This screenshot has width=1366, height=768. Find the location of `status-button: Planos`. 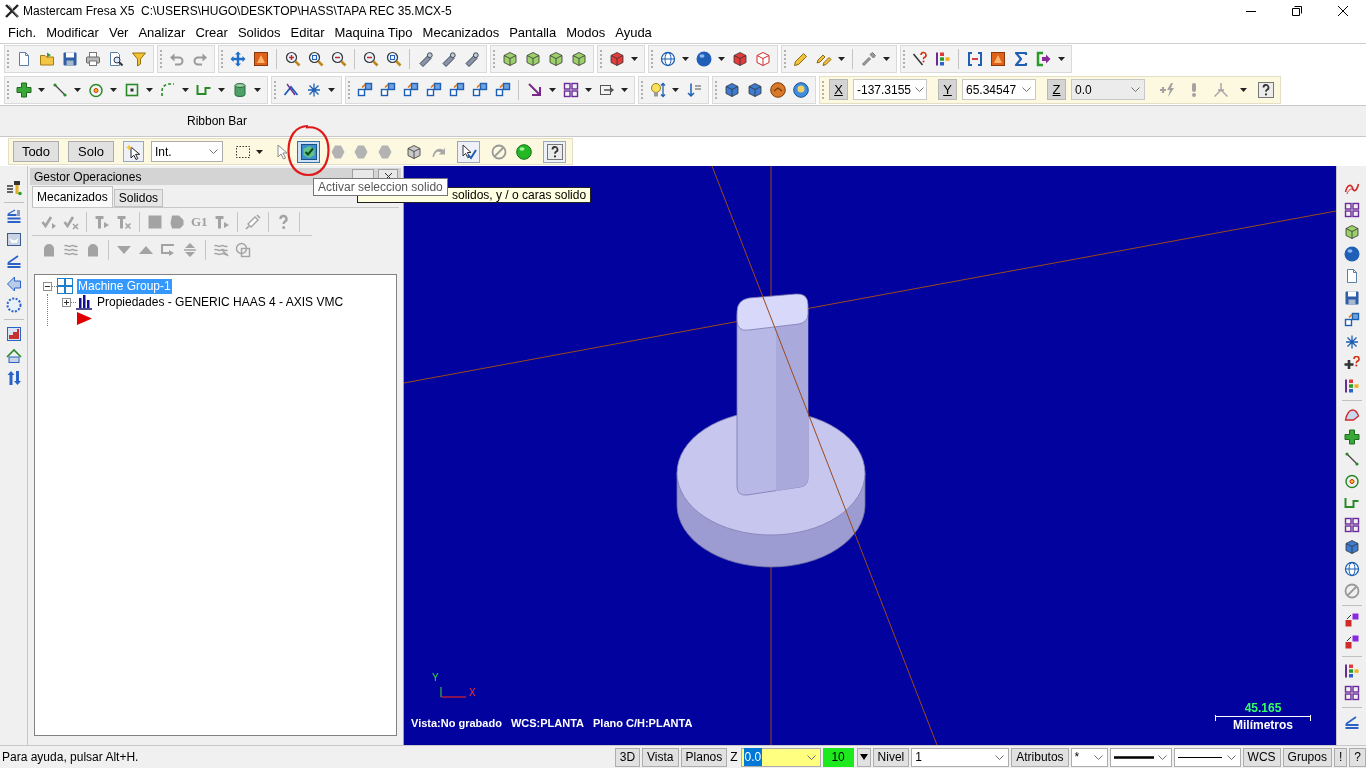

status-button: Planos is located at coordinates (704, 757).